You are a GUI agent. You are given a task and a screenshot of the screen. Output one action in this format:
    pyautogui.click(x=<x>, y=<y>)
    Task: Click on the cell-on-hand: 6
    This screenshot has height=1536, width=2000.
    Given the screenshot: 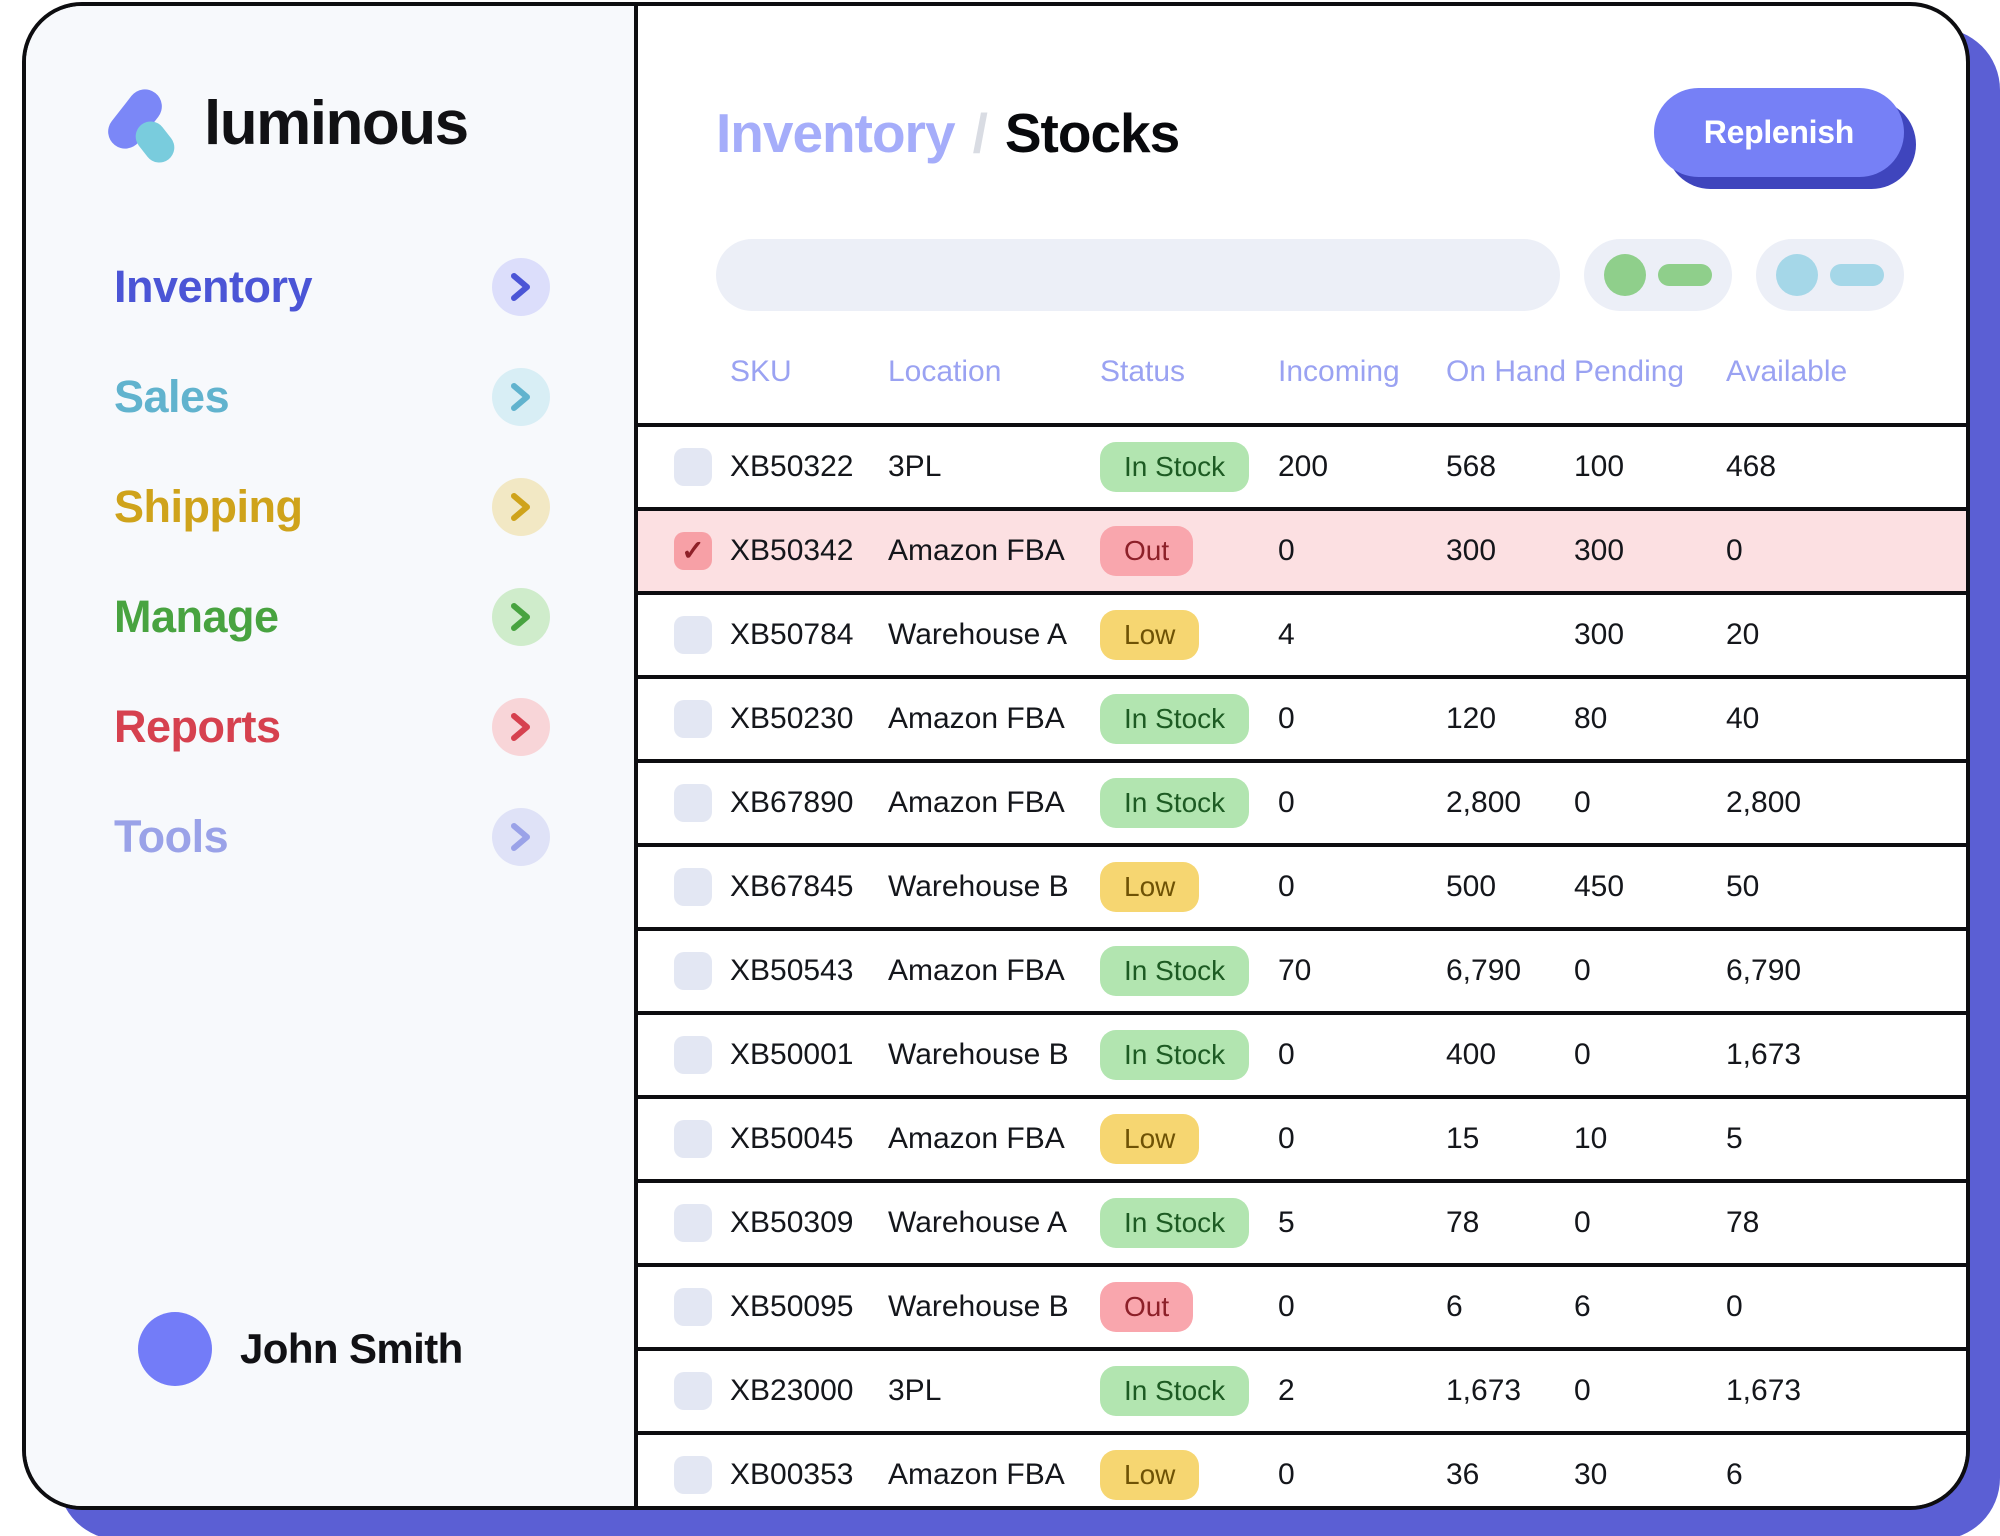 What is the action you would take?
    pyautogui.click(x=1454, y=1306)
    